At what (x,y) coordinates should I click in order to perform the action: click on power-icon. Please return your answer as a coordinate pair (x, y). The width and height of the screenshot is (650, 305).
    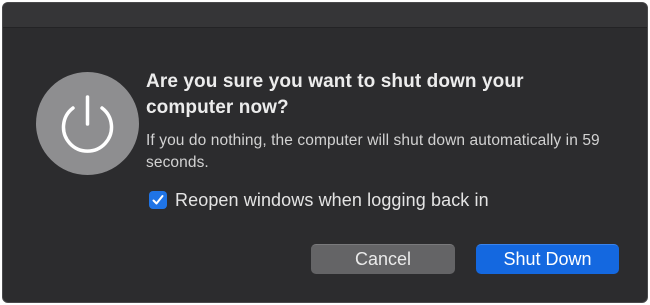
    Looking at the image, I should click on (87, 123).